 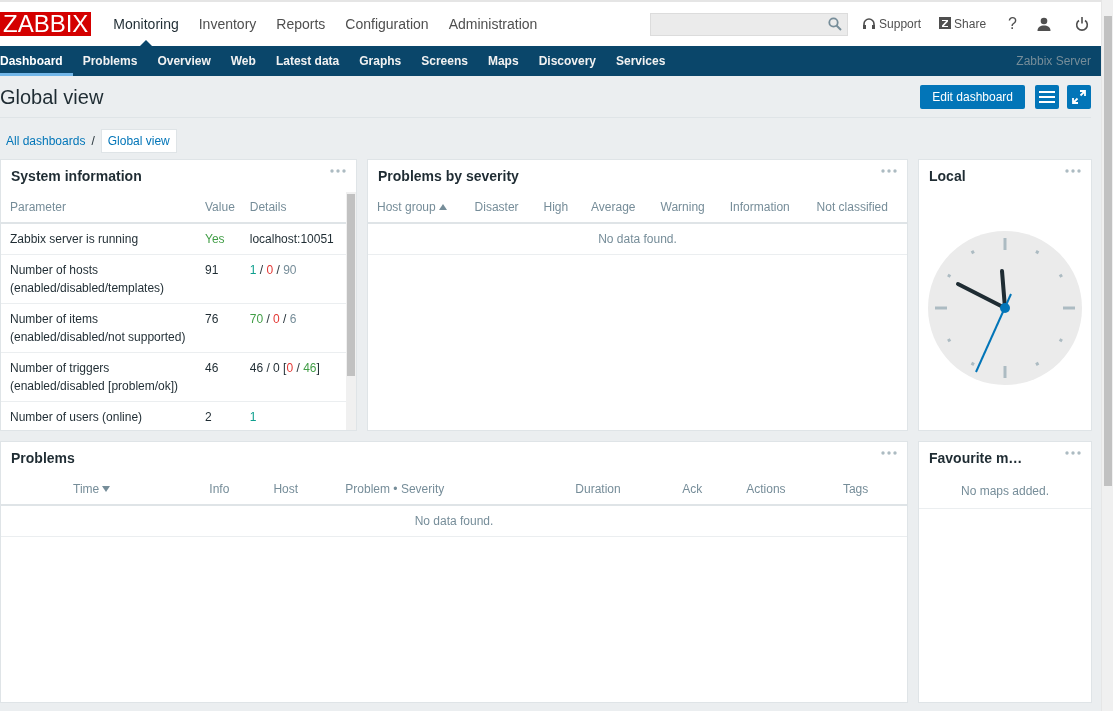 What do you see at coordinates (52, 96) in the screenshot?
I see `page-title: Global view` at bounding box center [52, 96].